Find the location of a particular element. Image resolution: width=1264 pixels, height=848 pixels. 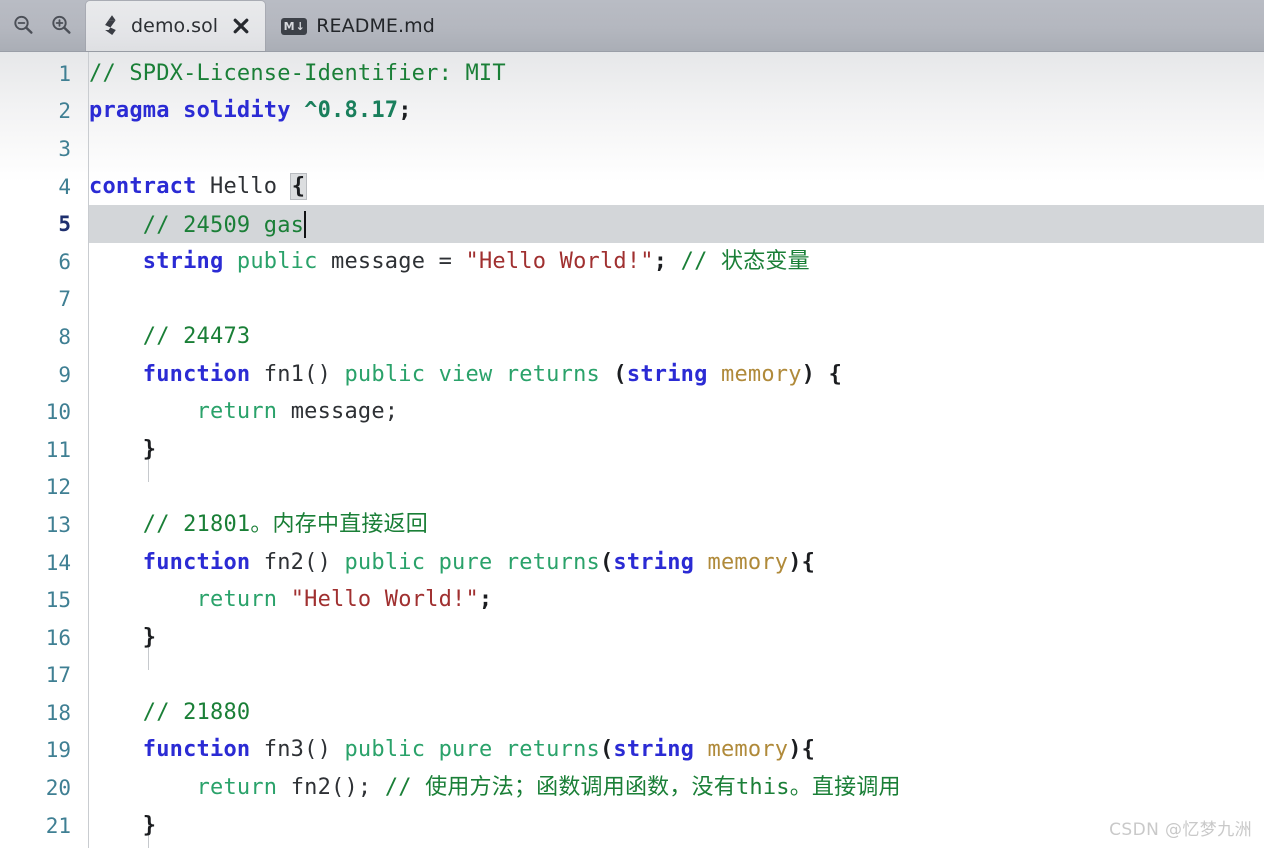

tab-demo-sol: demo.sol is located at coordinates (176, 26).